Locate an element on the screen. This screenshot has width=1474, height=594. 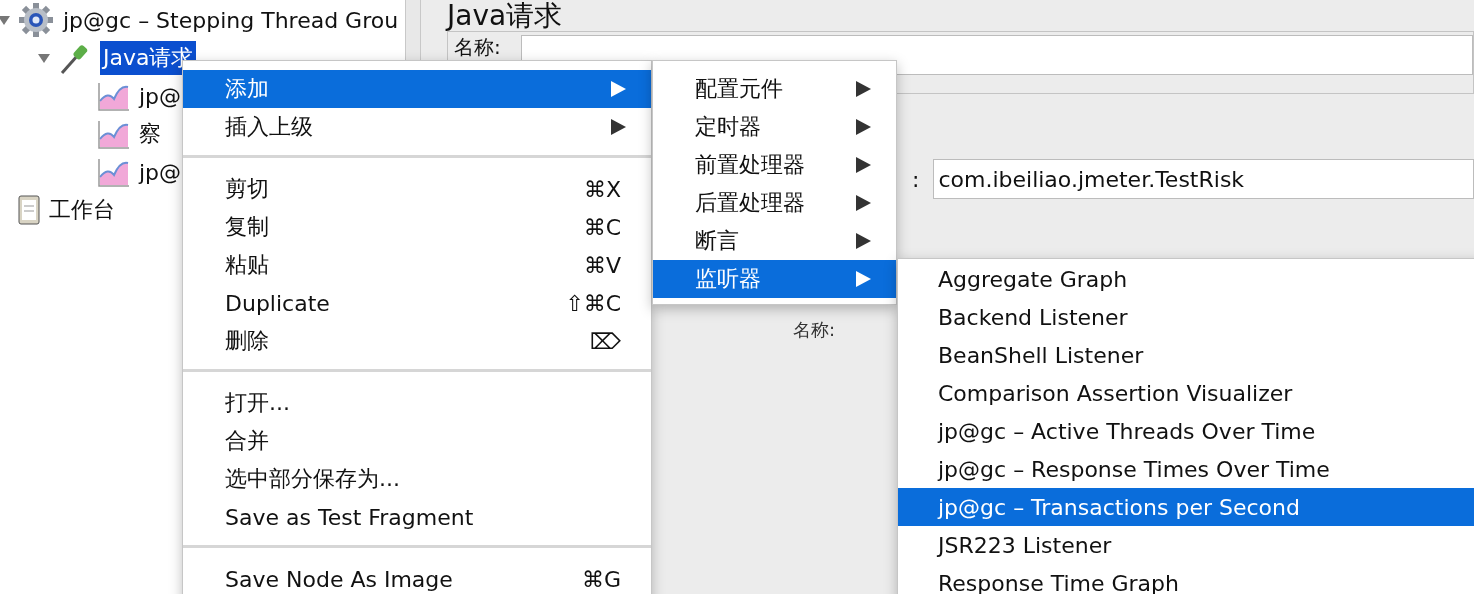
menu-item: 定时器 is located at coordinates (774, 127).